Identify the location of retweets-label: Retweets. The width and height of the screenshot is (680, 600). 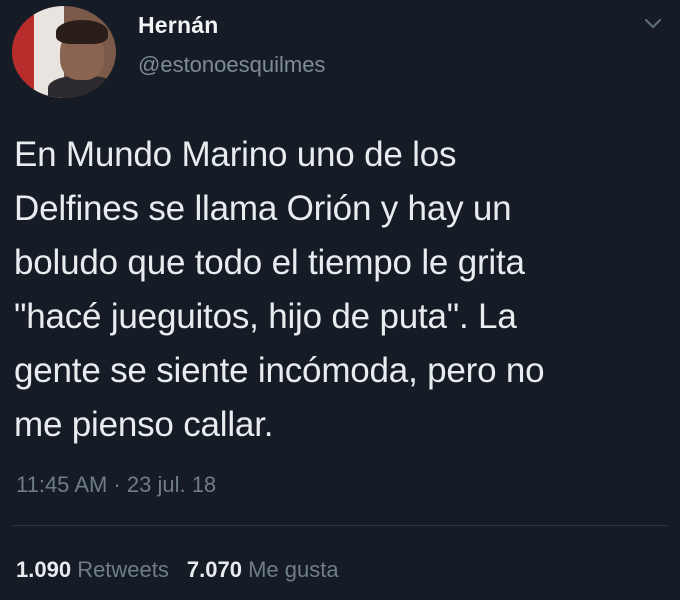
(123, 569).